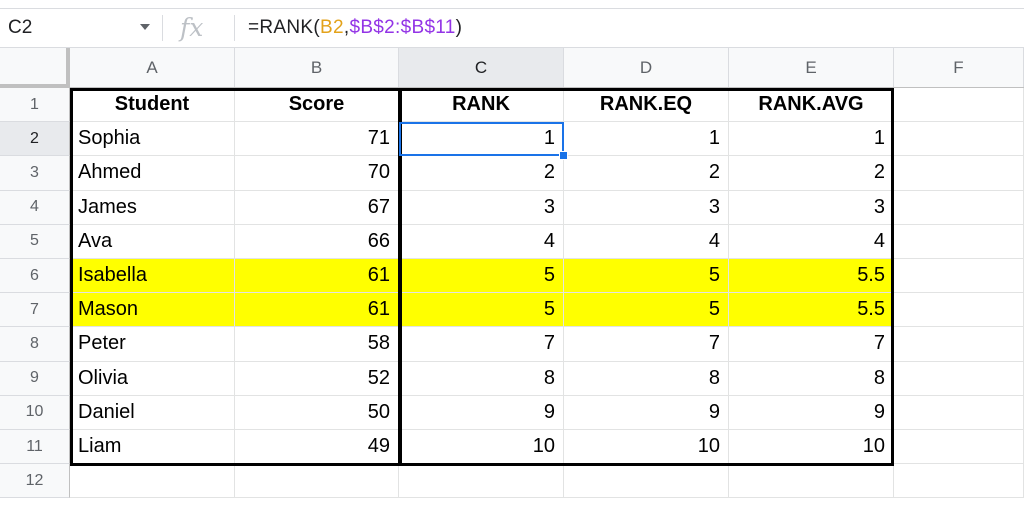  I want to click on cell-b10: 50, so click(317, 412).